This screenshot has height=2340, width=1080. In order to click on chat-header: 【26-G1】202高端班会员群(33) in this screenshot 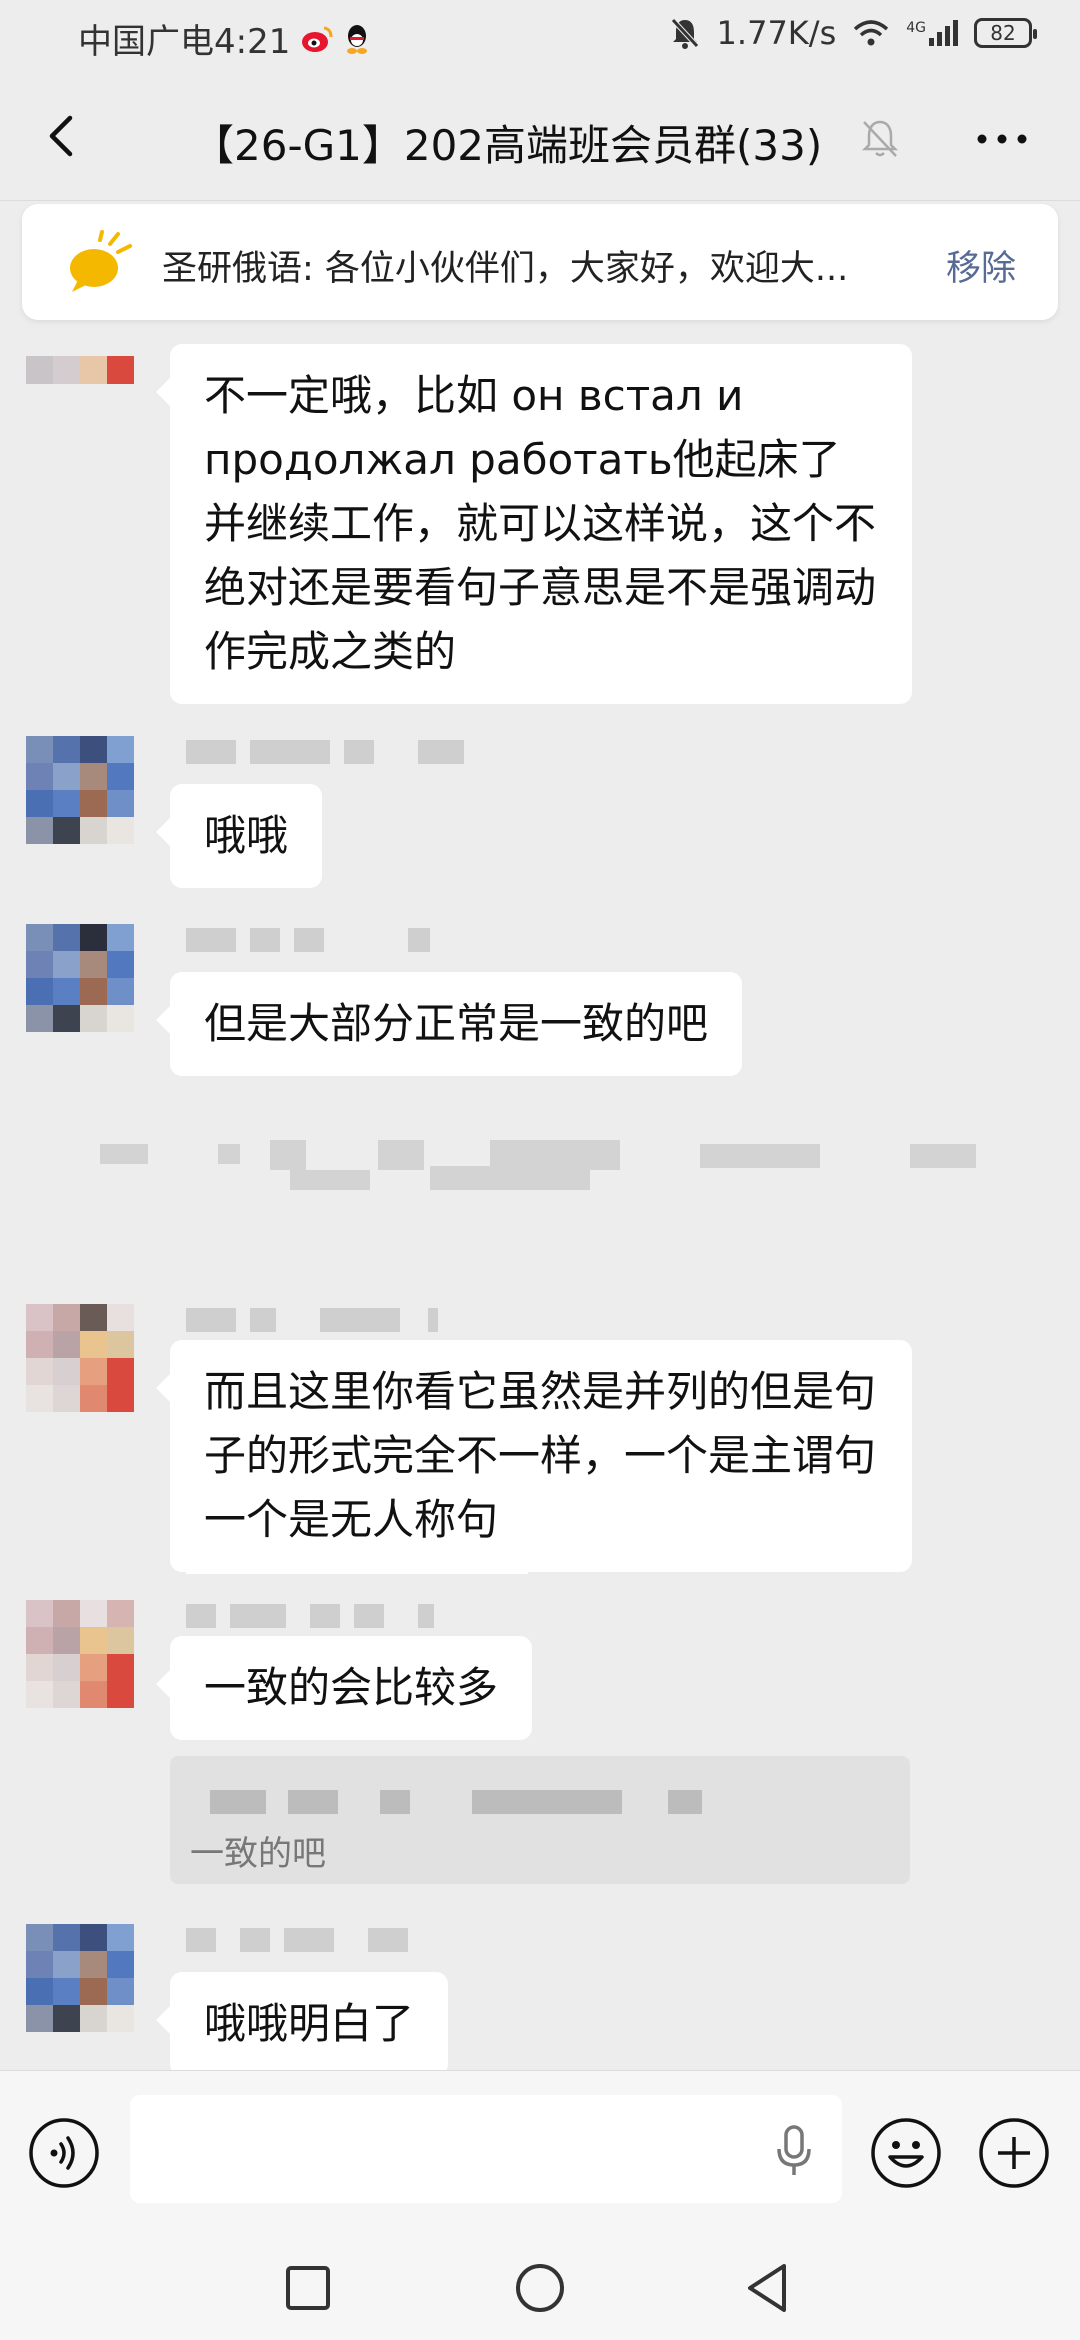, I will do `click(540, 136)`.